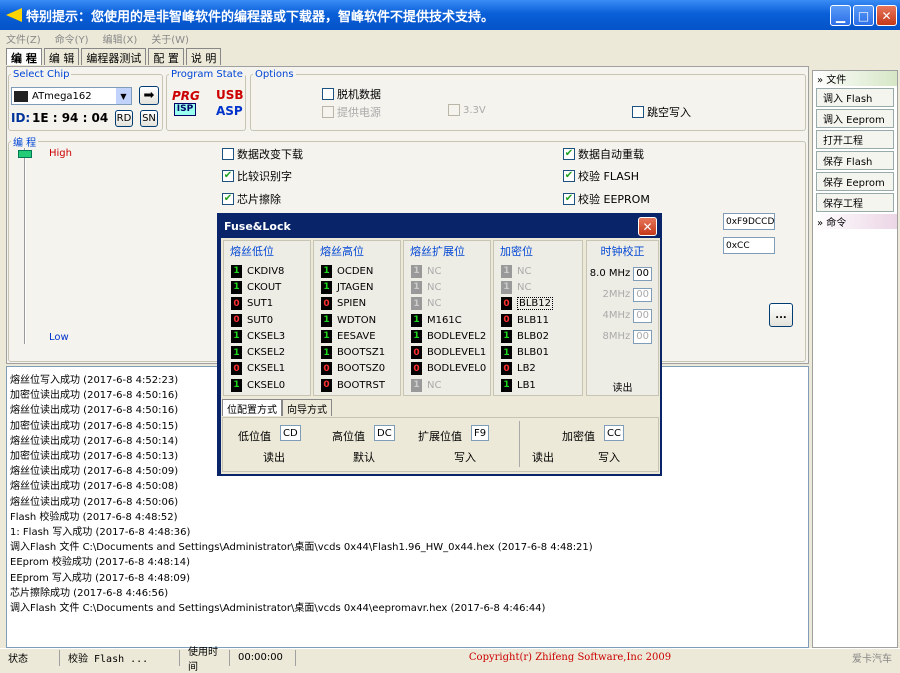 The width and height of the screenshot is (900, 673). I want to click on menu-edit: 编辑(X), so click(120, 38).